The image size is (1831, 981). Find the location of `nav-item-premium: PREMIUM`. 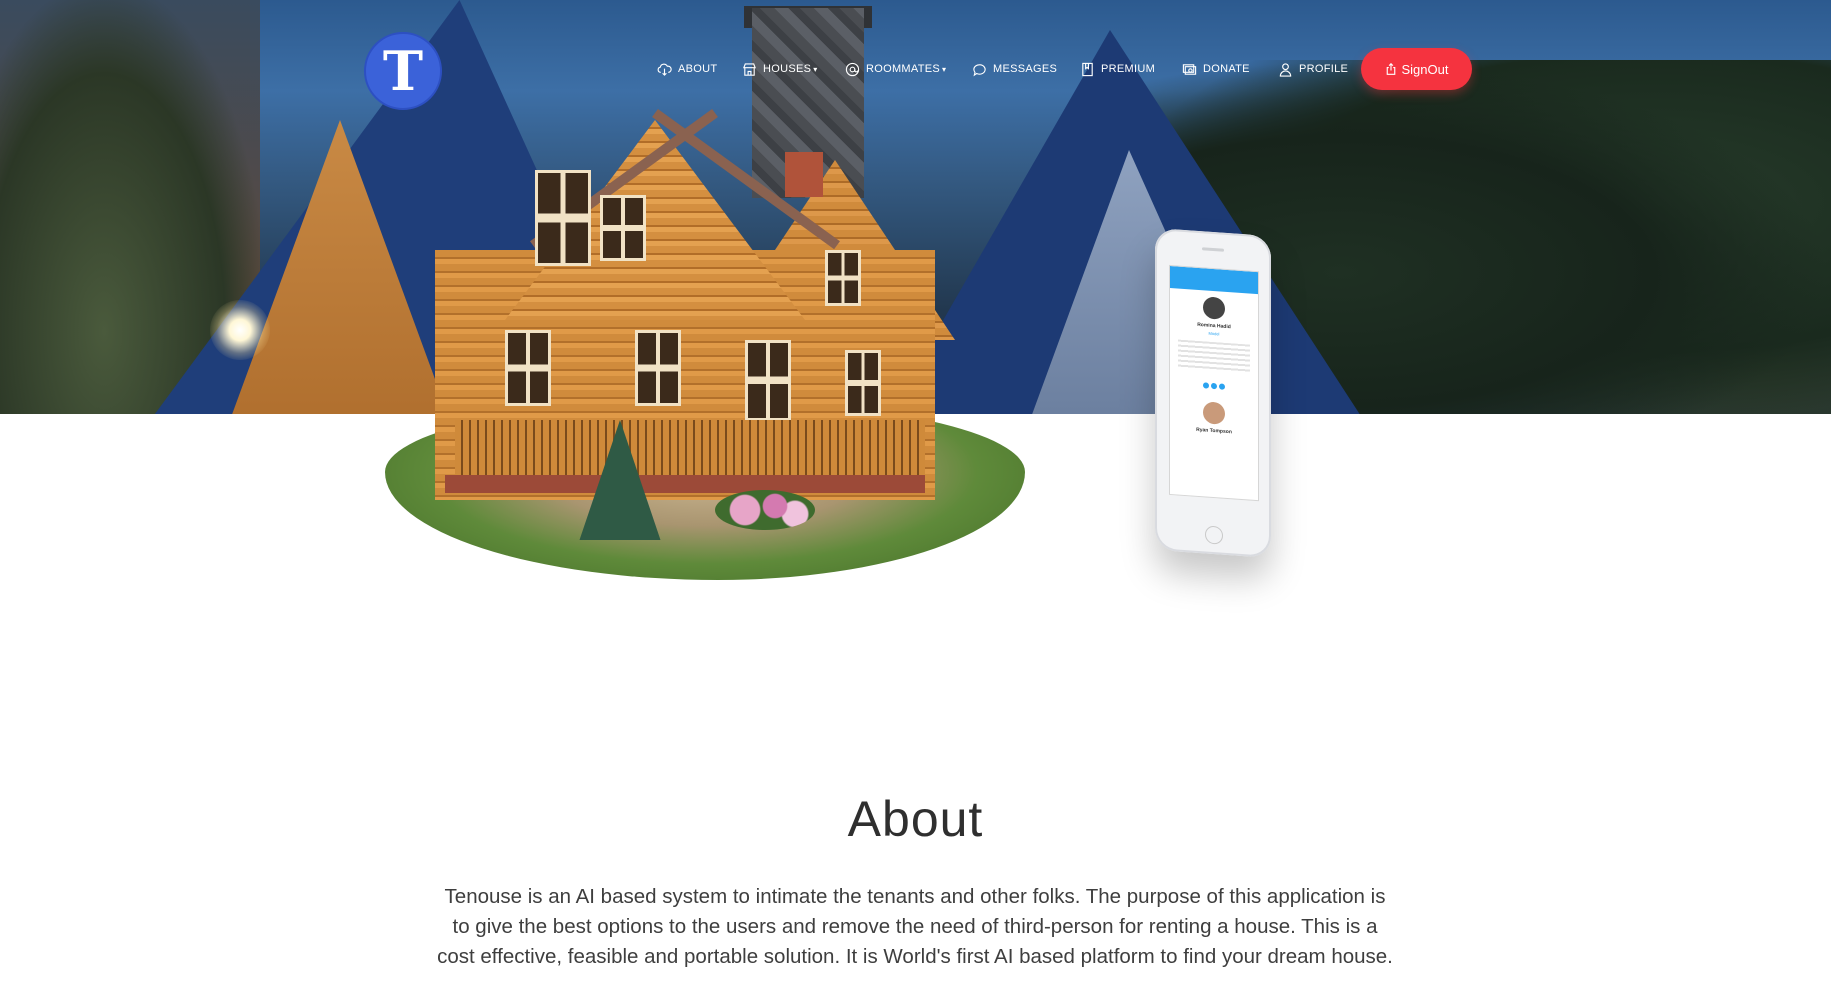

nav-item-premium: PREMIUM is located at coordinates (1117, 69).